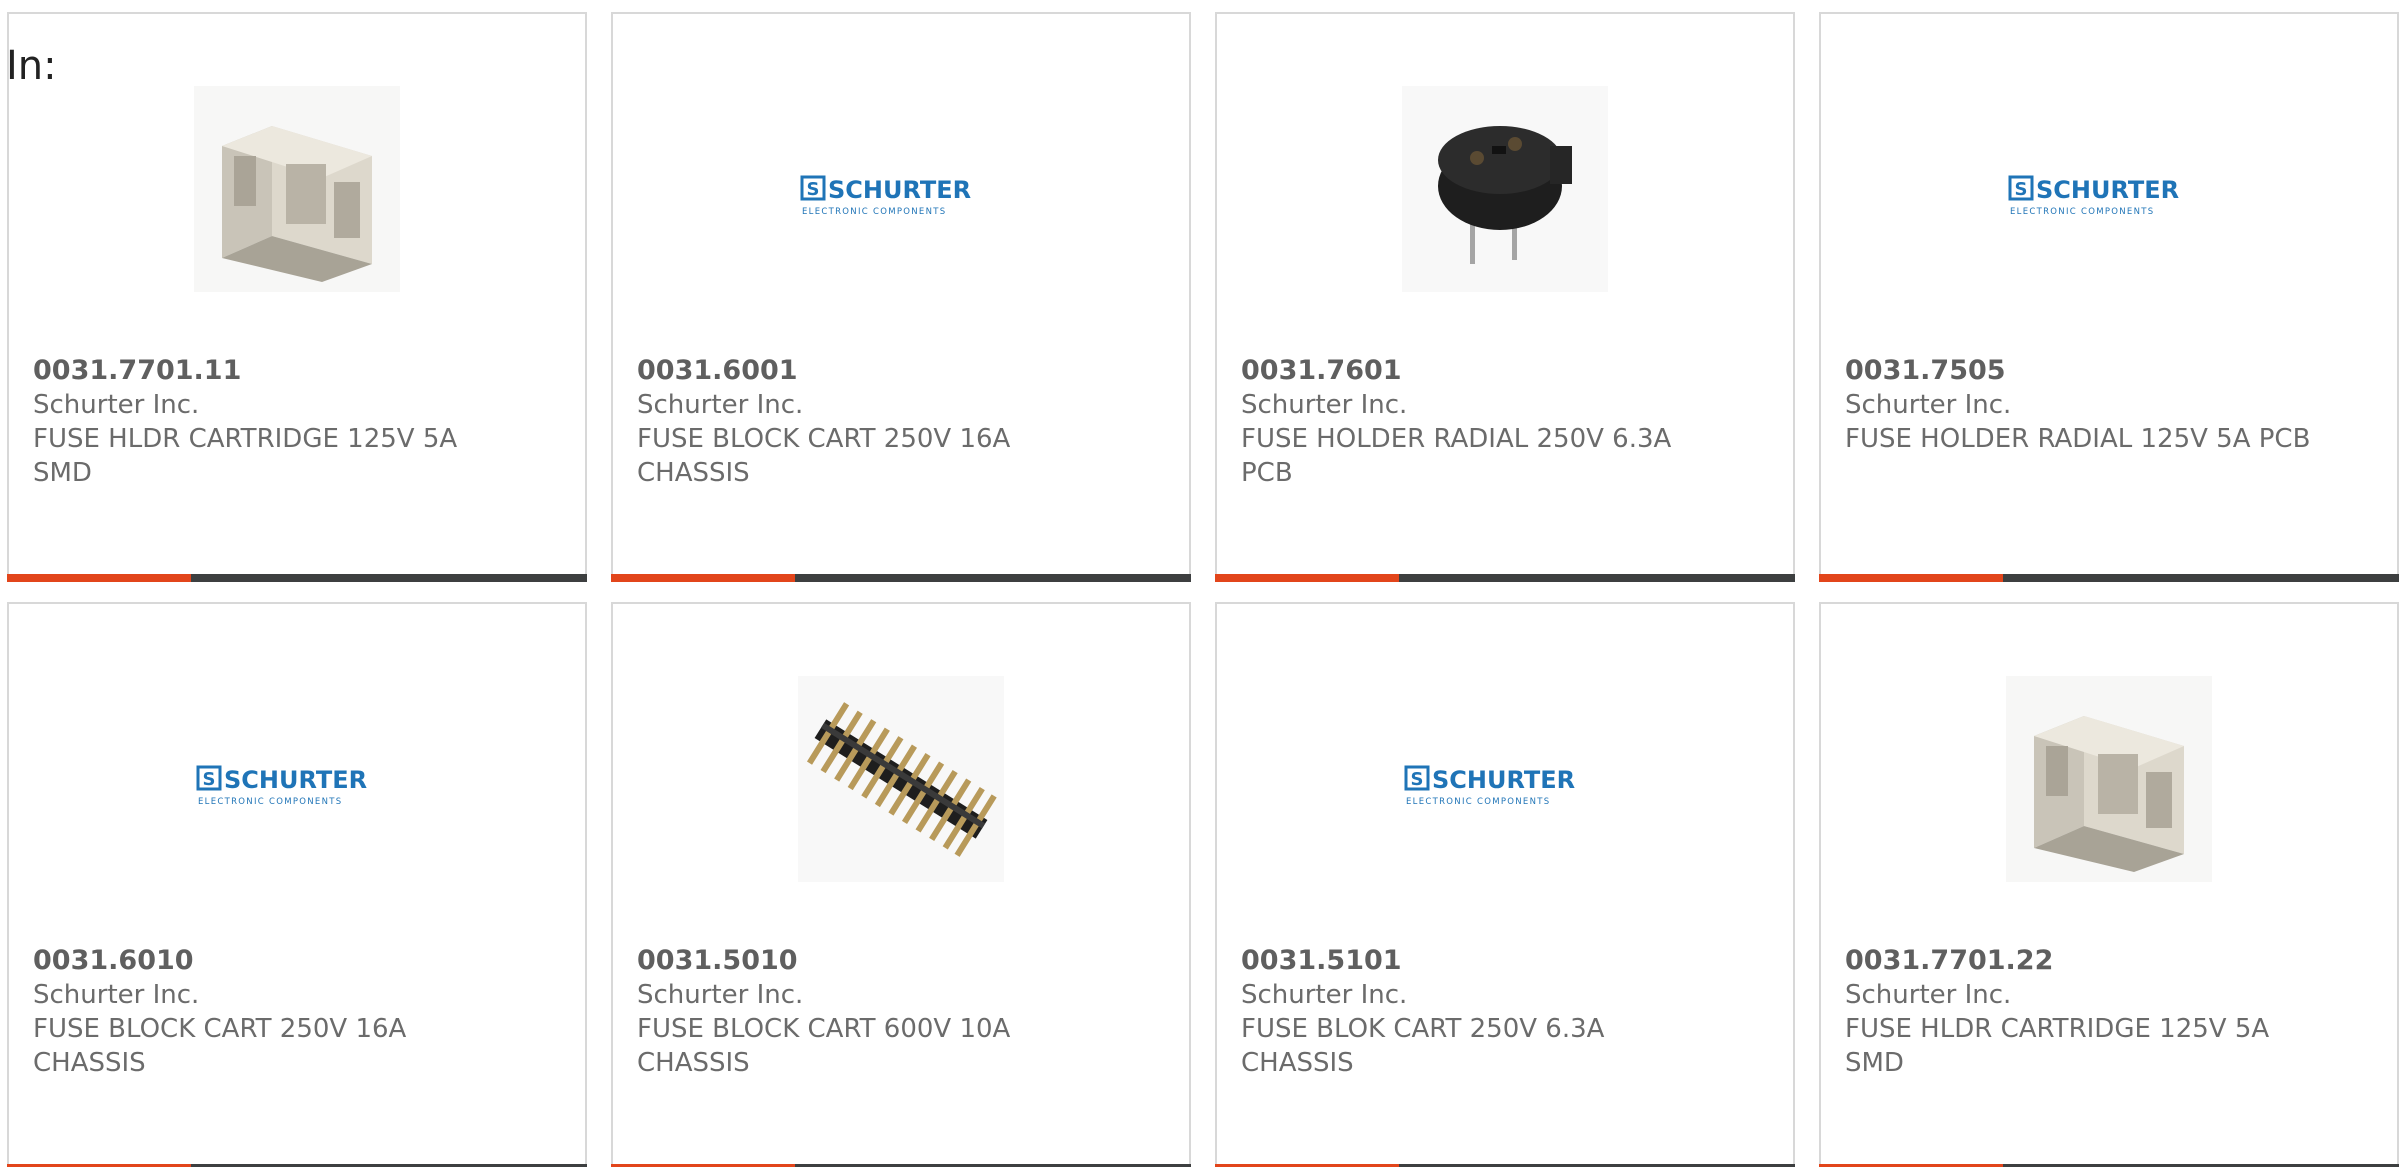 This screenshot has height=1167, width=2400. What do you see at coordinates (293, 371) in the screenshot?
I see `part-number-link: 0031.7701.11` at bounding box center [293, 371].